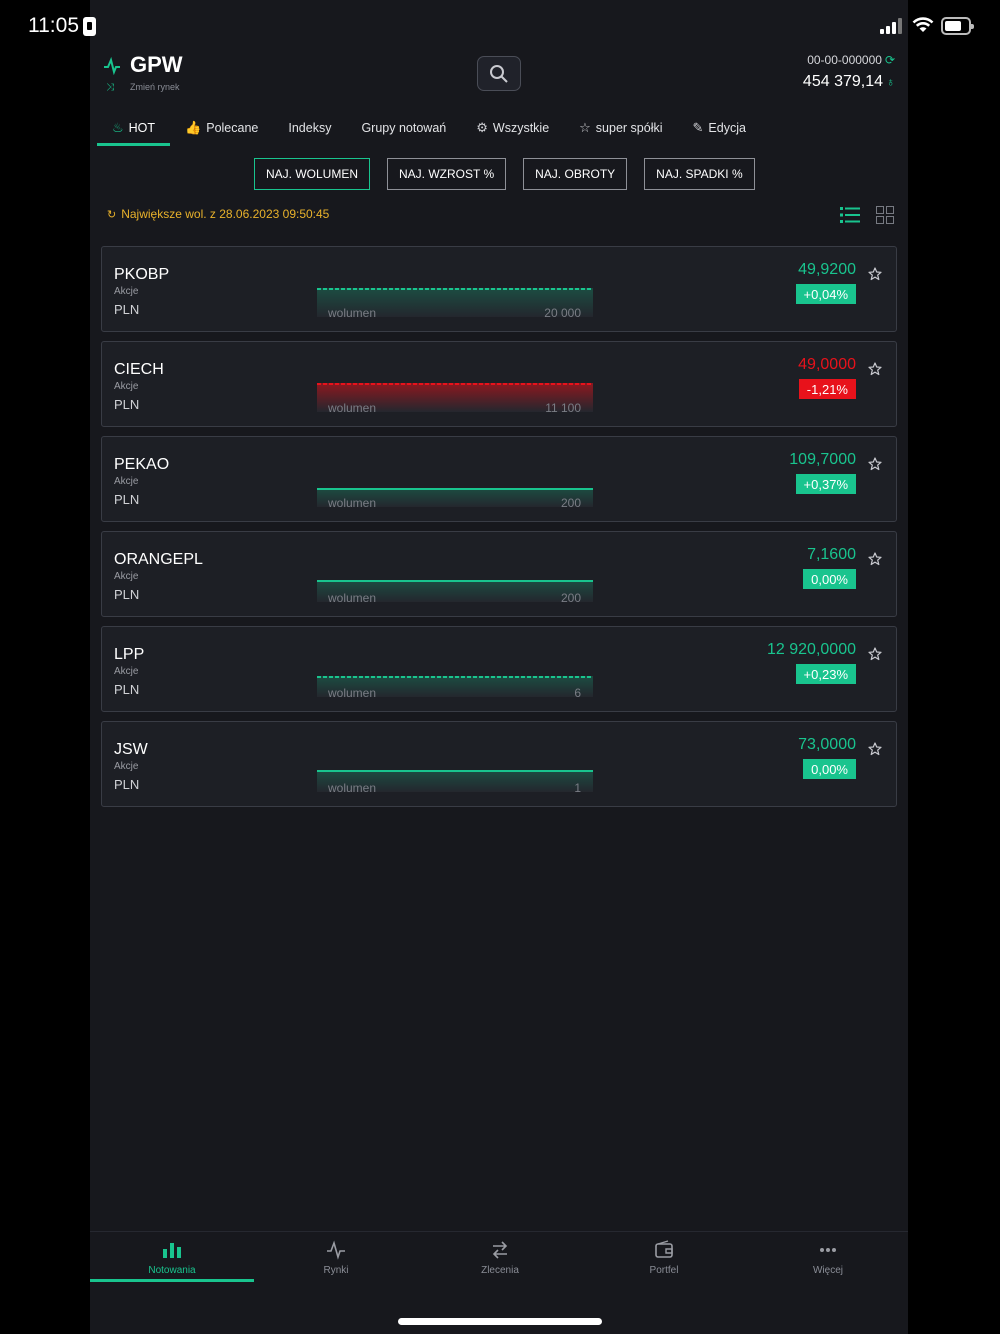 The height and width of the screenshot is (1334, 1000). I want to click on account-summary: 00-00-000000 ⟳ 454 379,14 ♁, so click(849, 73).